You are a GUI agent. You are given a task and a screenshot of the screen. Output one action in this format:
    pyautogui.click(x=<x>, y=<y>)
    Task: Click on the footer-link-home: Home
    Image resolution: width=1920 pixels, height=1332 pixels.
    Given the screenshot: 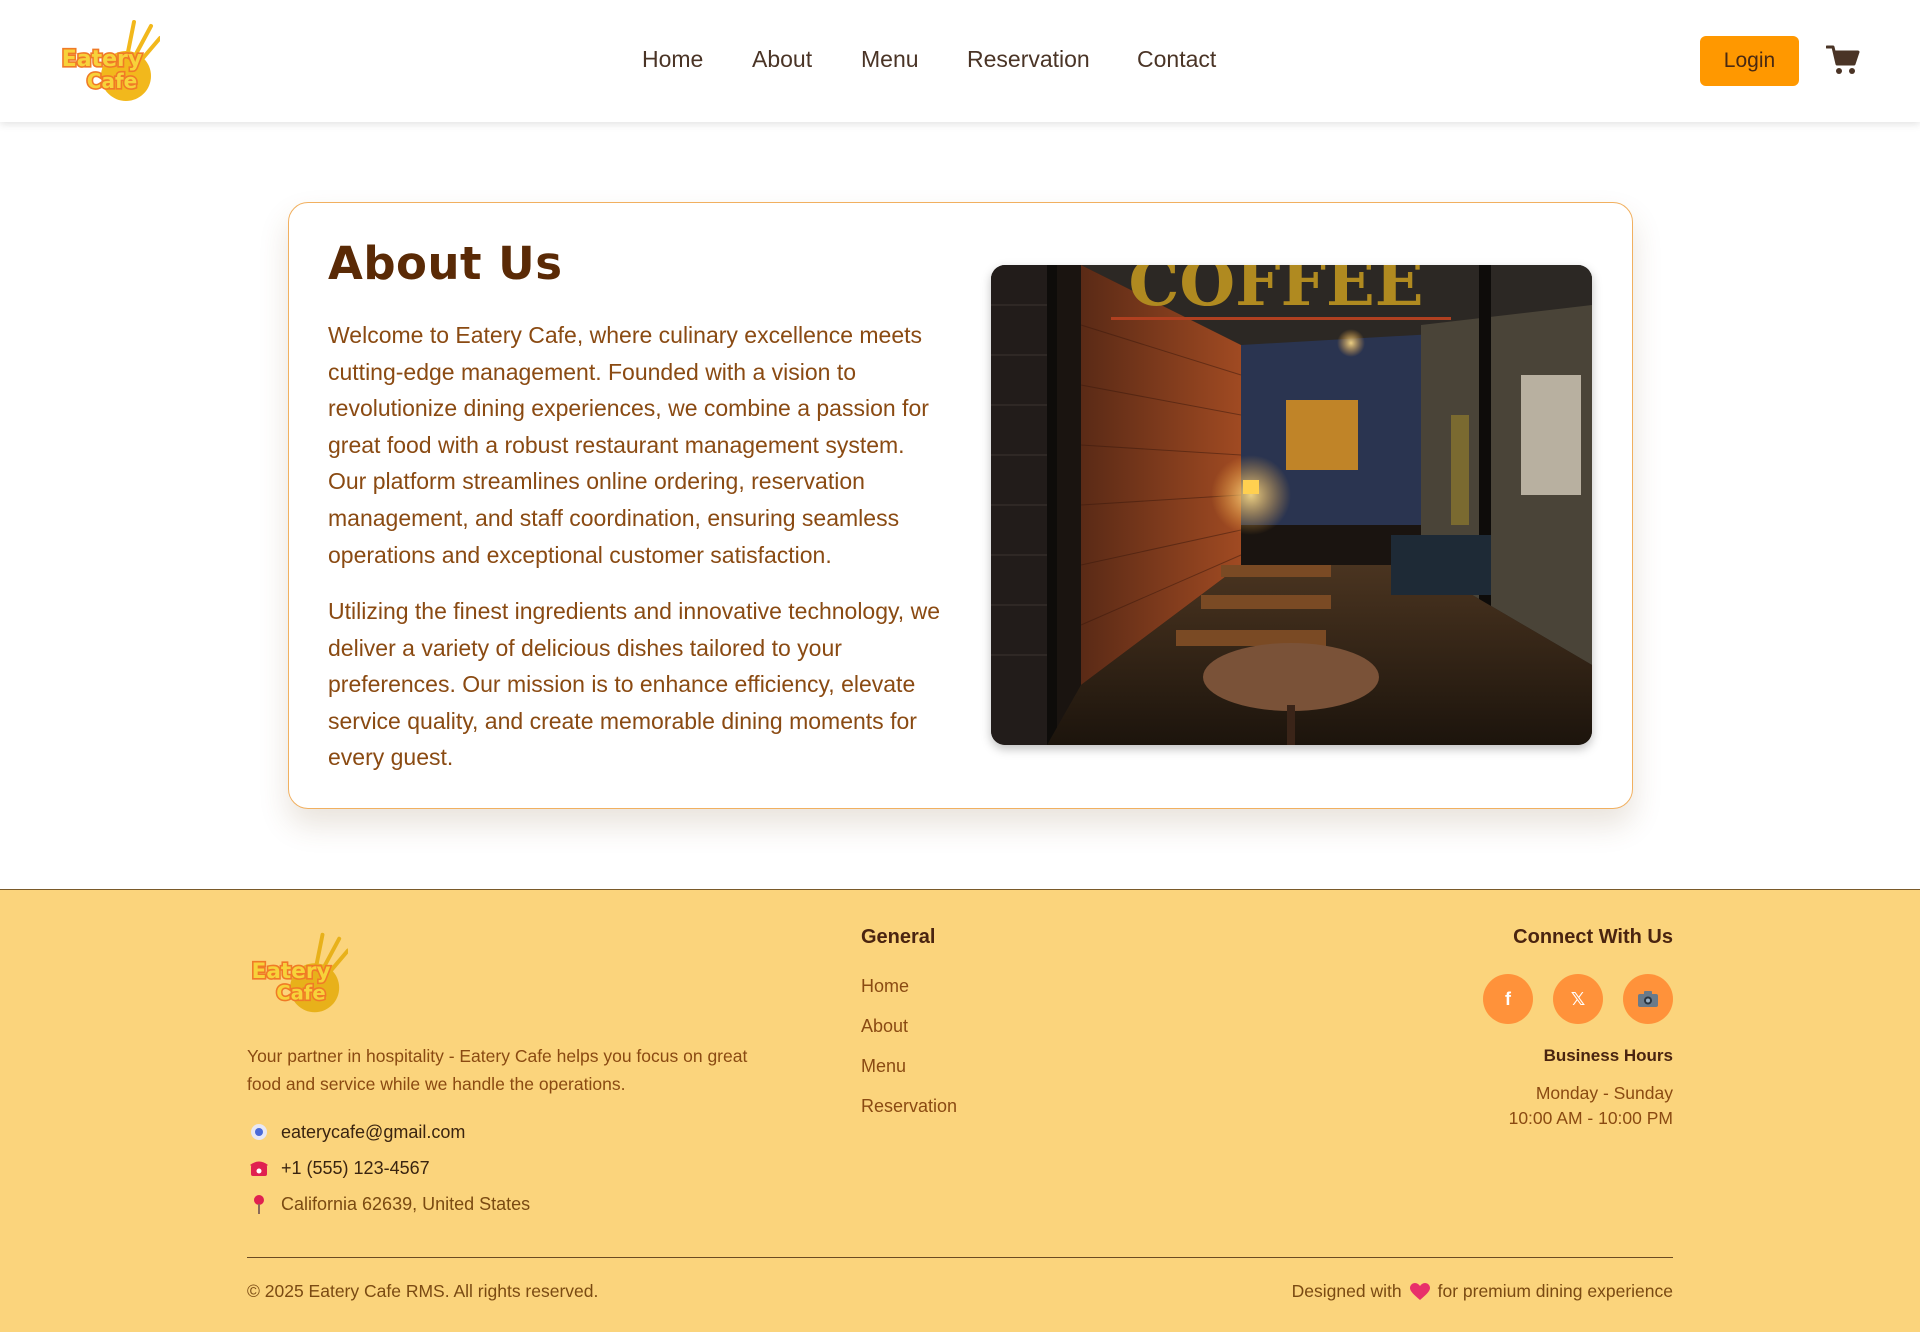 What is the action you would take?
    pyautogui.click(x=885, y=986)
    